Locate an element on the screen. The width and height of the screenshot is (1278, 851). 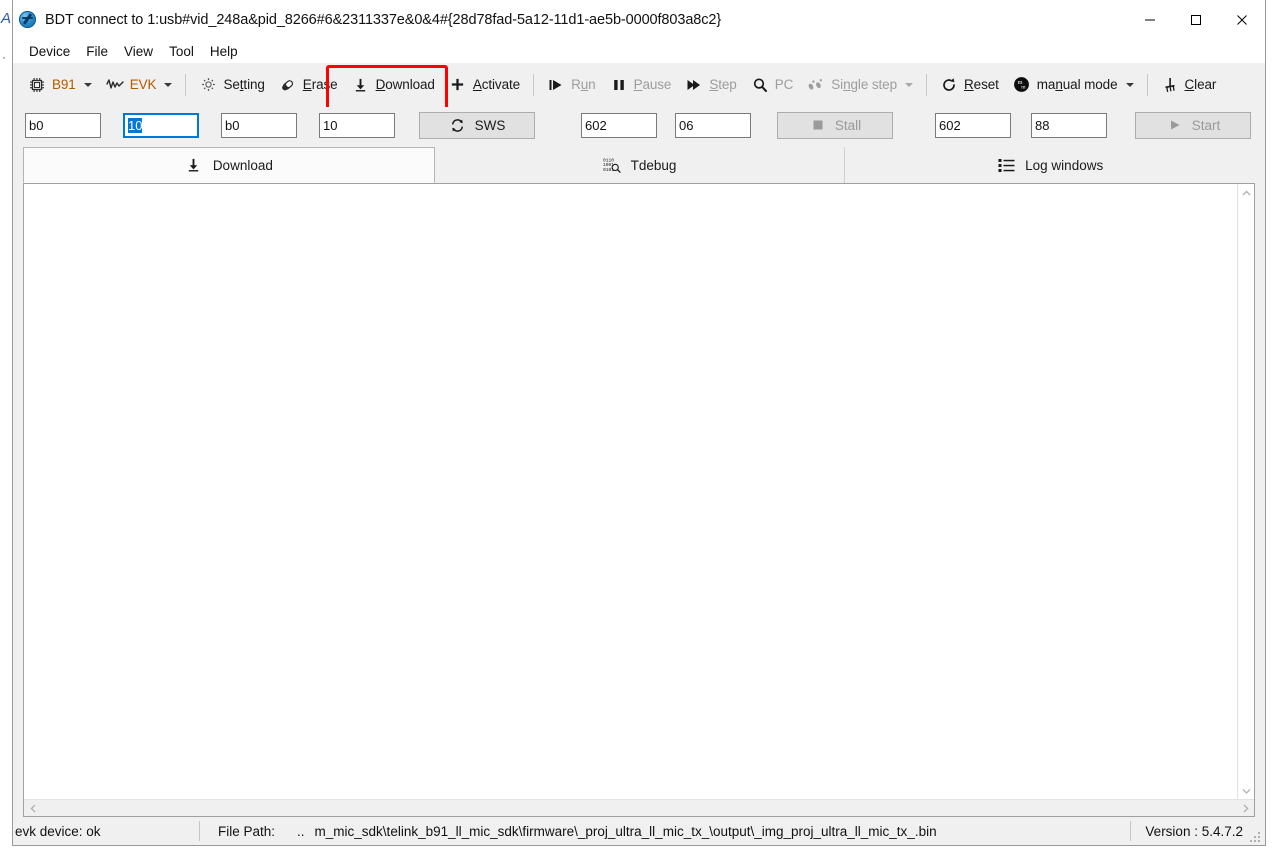
status-file-path-prefix: .. is located at coordinates (301, 831).